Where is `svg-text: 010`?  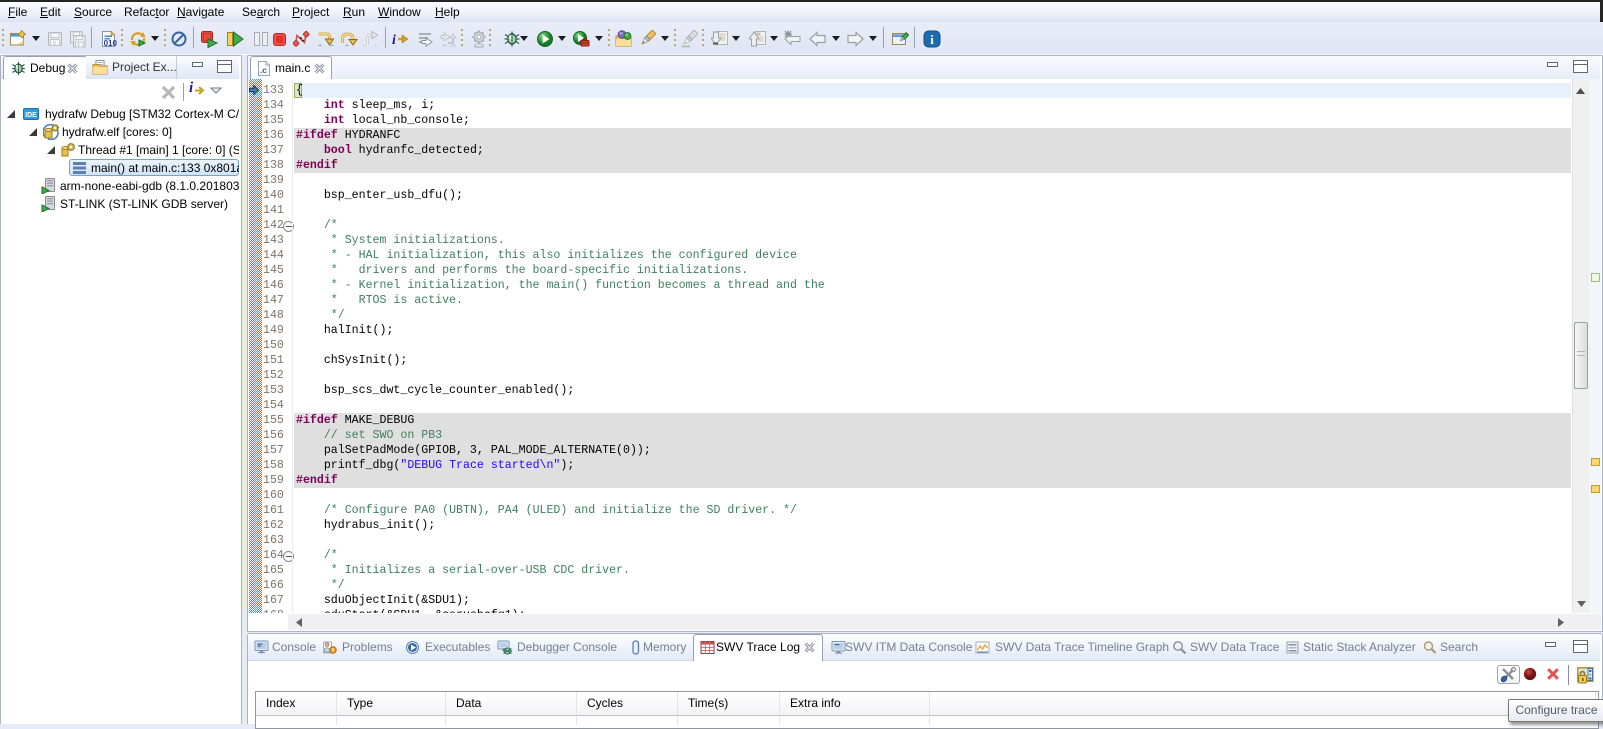 svg-text: 010 is located at coordinates (111, 43).